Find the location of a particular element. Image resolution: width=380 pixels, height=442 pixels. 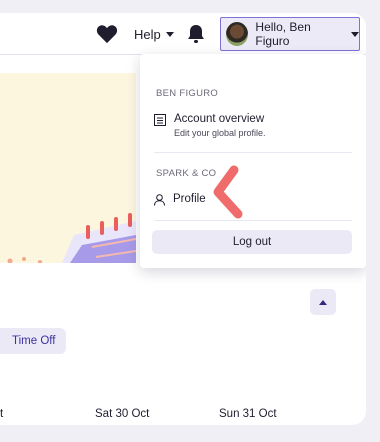

day-header: Sat 30 Oct is located at coordinates (122, 414).